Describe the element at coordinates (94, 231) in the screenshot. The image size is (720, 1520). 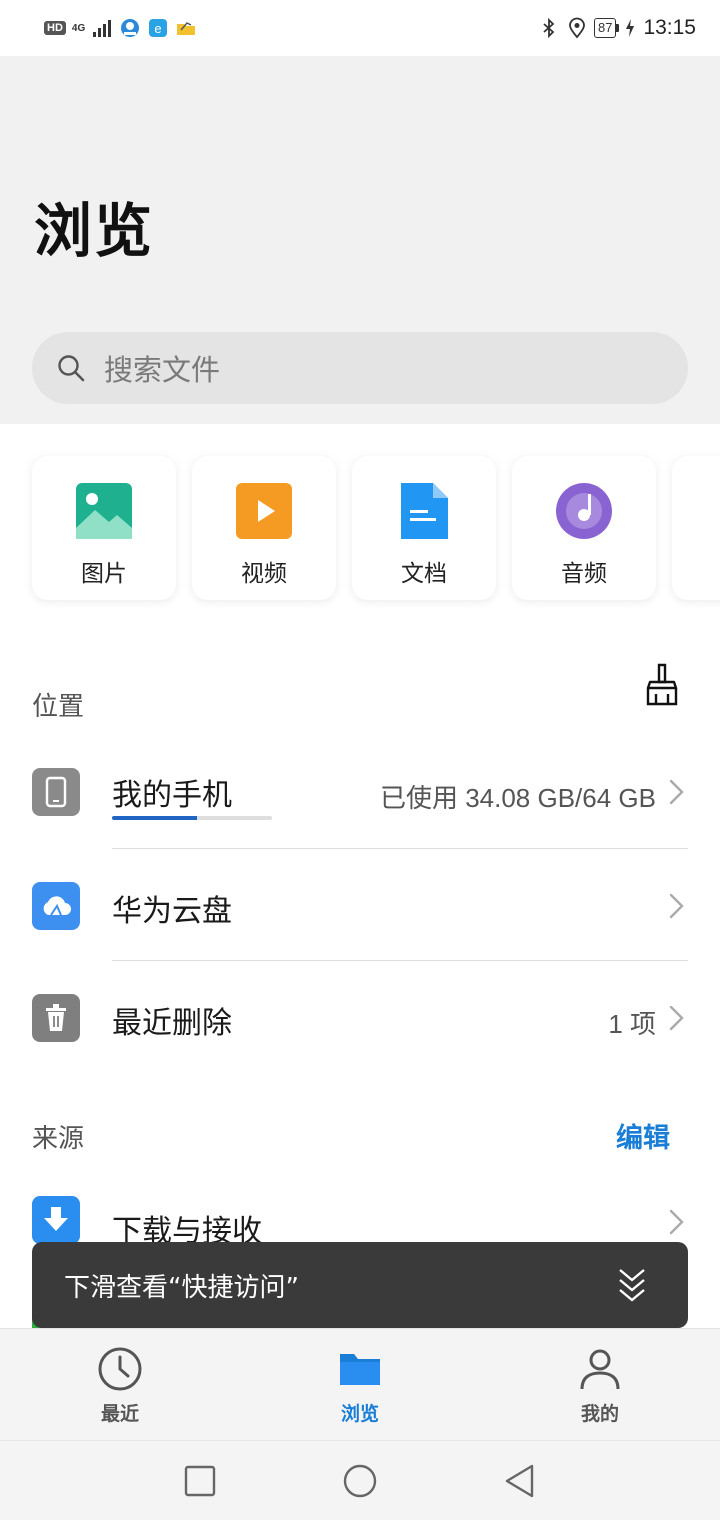
I see `page-title: 浏览` at that location.